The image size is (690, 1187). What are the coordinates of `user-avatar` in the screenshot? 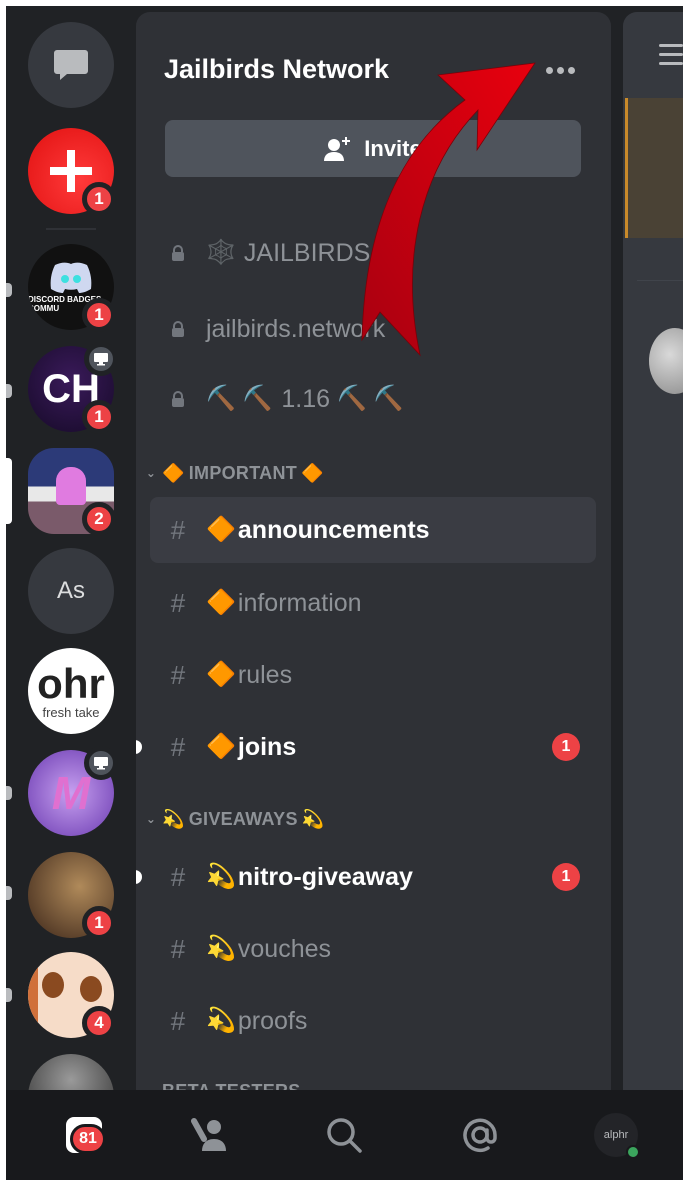 It's located at (666, 361).